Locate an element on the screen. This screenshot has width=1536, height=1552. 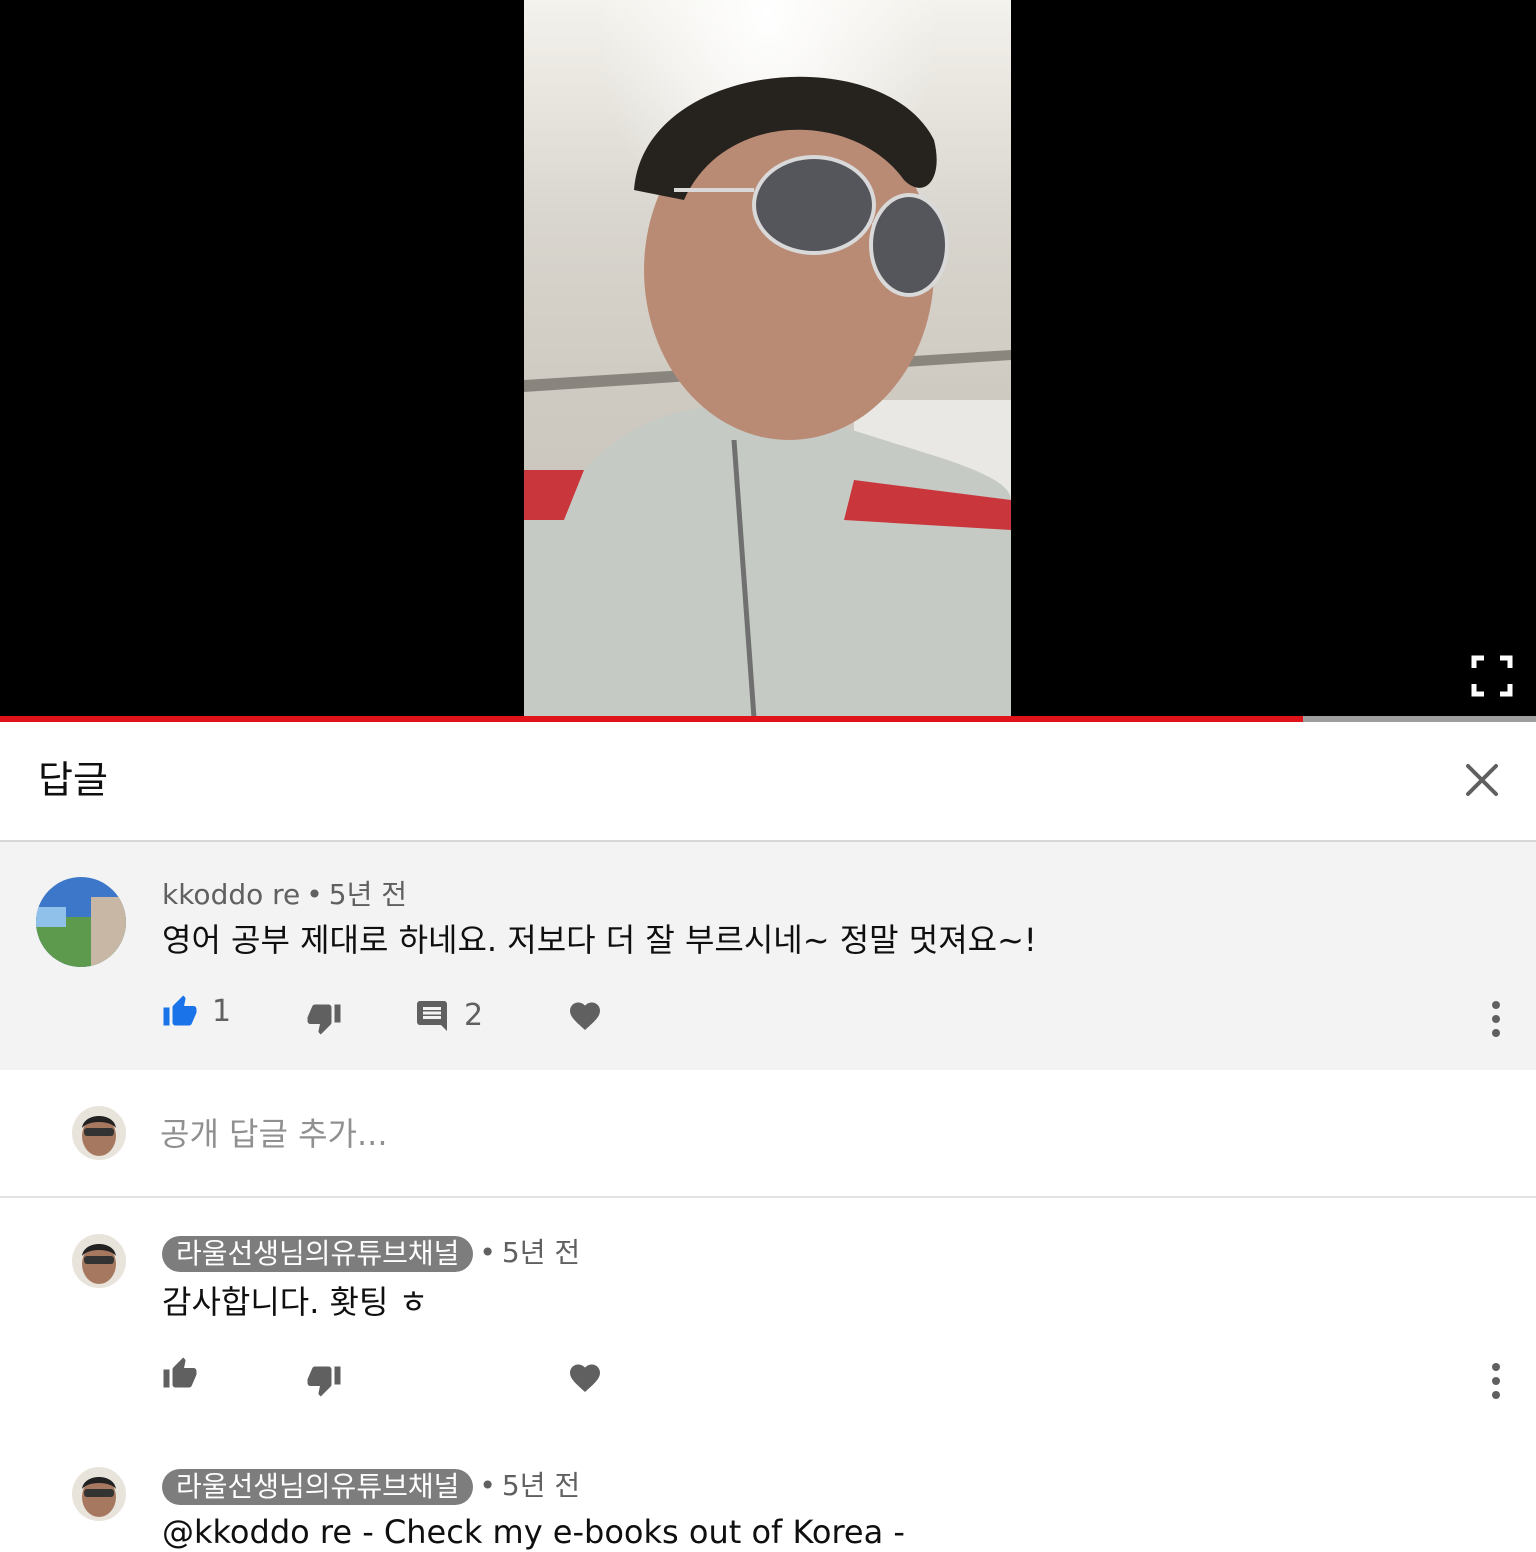
reply-input is located at coordinates (810, 1134).